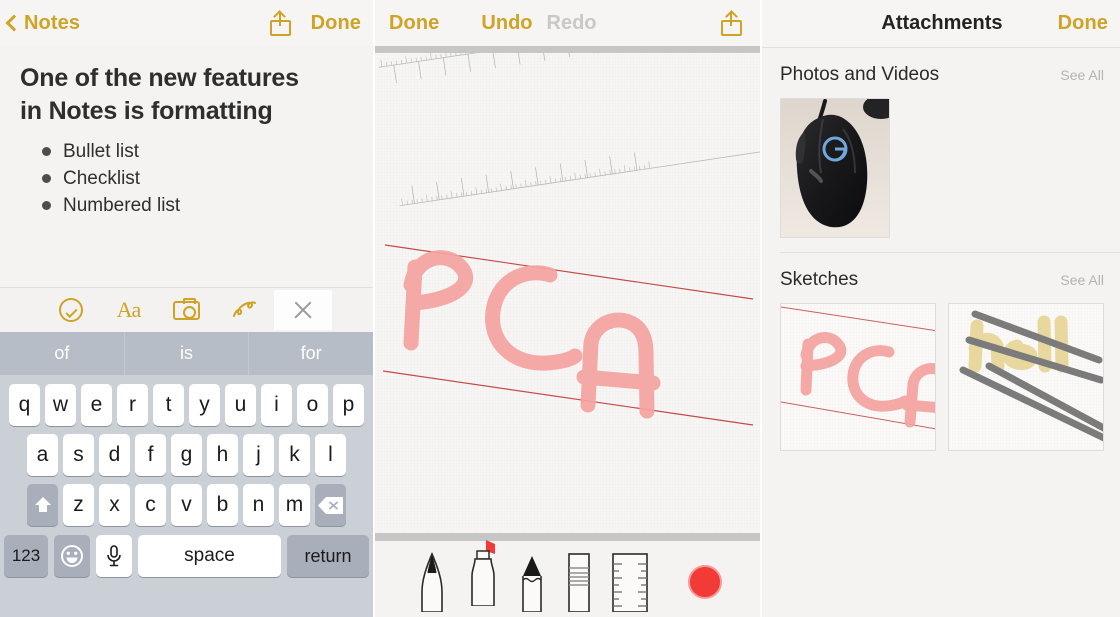 The image size is (1120, 617). Describe the element at coordinates (630, 583) in the screenshot. I see `ruler-tool` at that location.